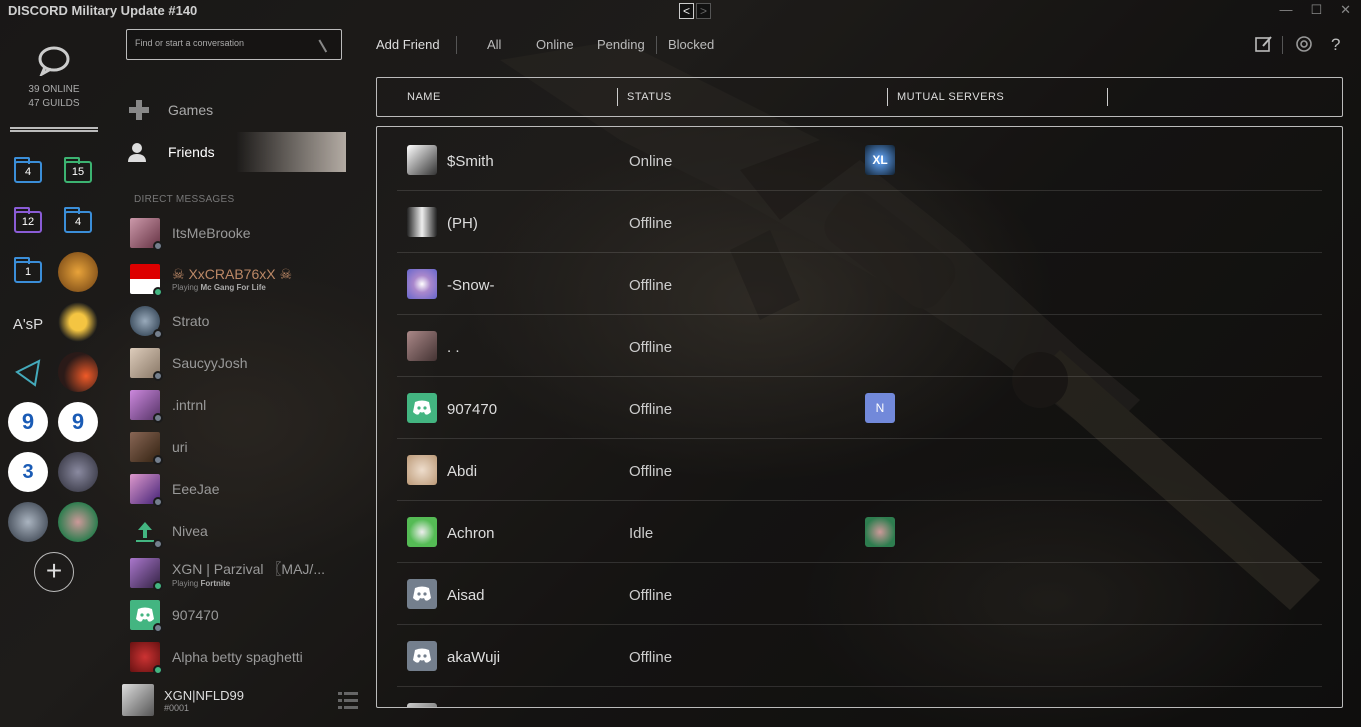 The width and height of the screenshot is (1361, 727). Describe the element at coordinates (1264, 44) in the screenshot. I see `new-group-dm-icon` at that location.